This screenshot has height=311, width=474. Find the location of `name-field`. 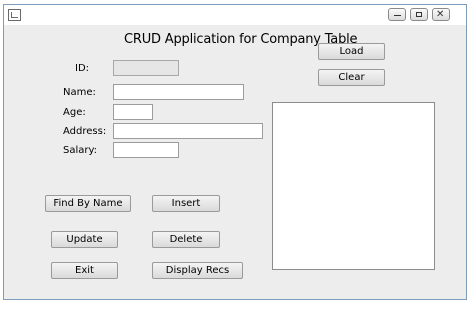

name-field is located at coordinates (178, 92).